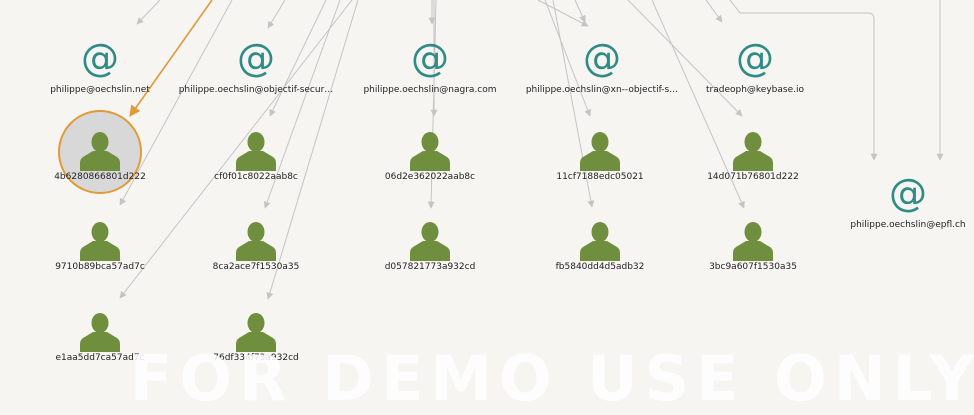  I want to click on email-label: philippe@oechslin.net, so click(100, 90).